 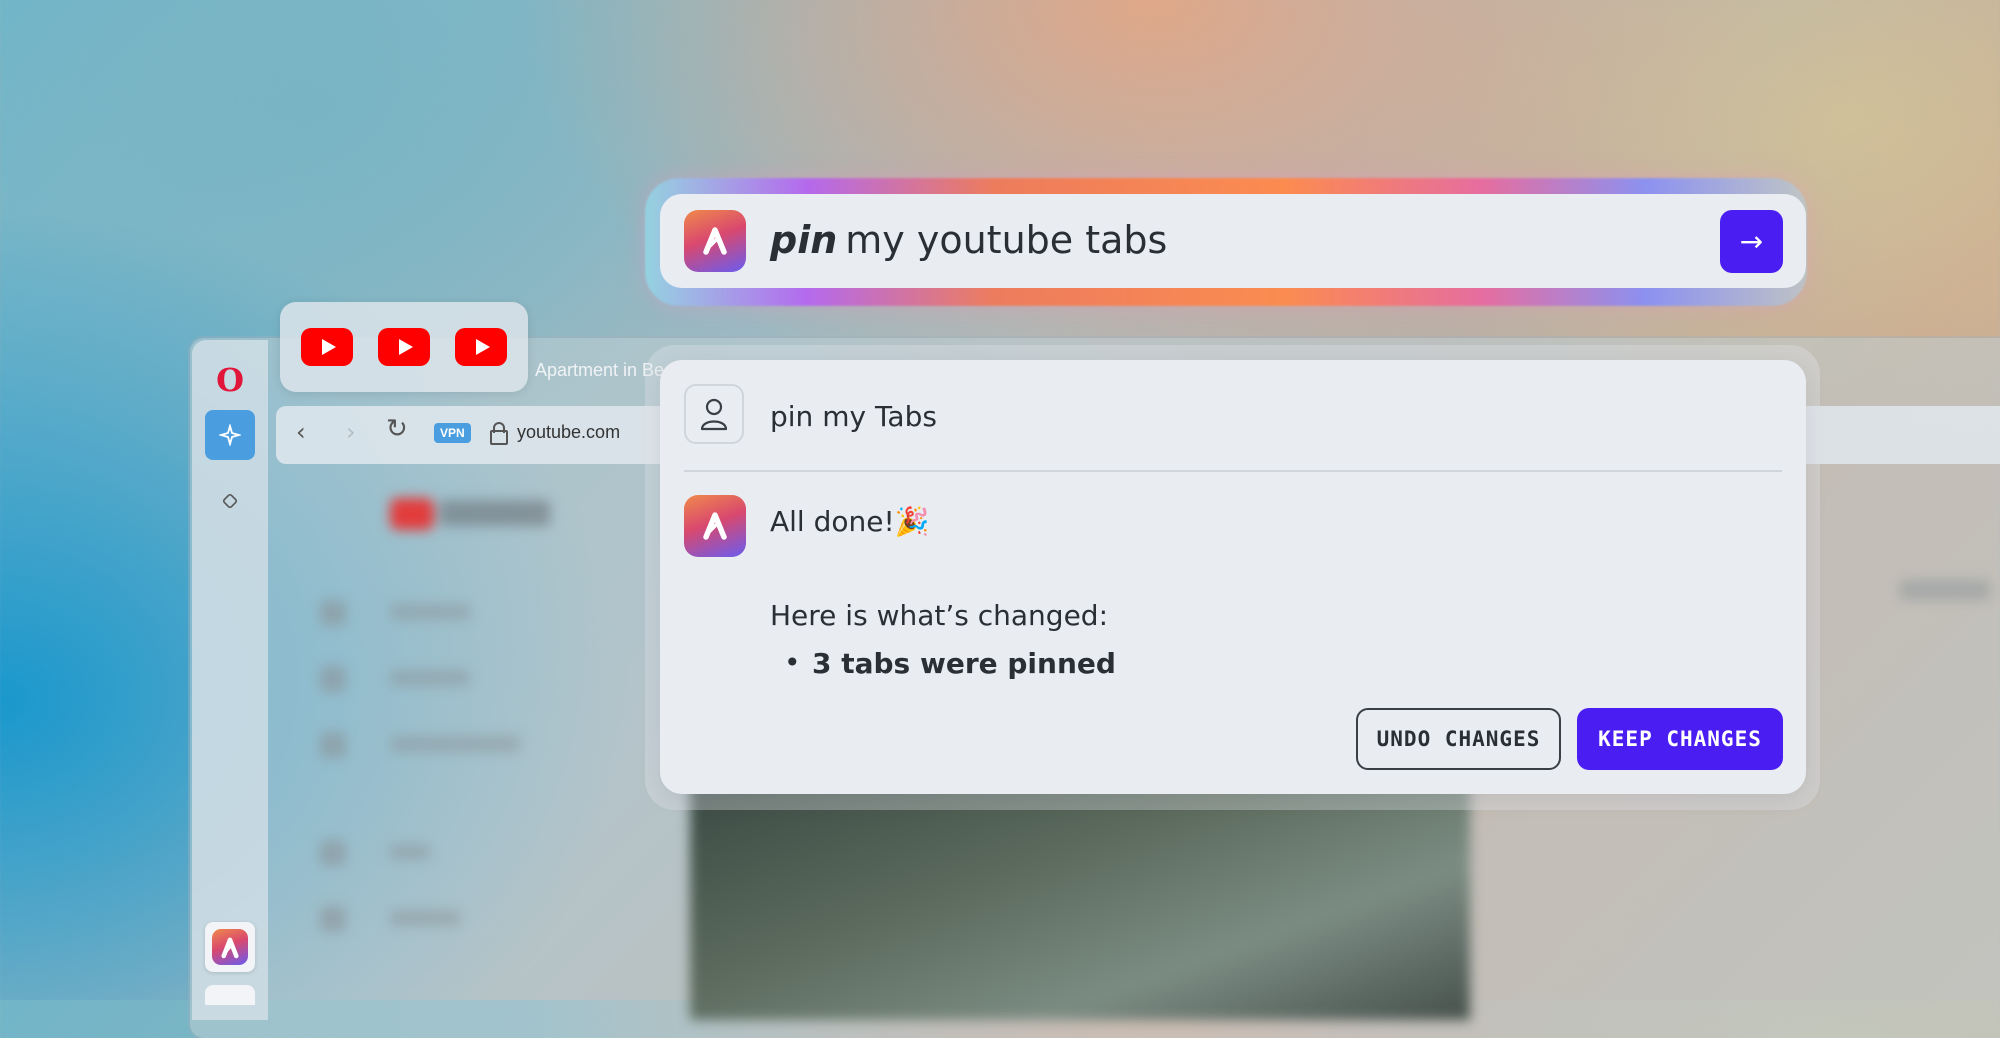 I want to click on arrow-right-icon: →, so click(x=1751, y=241).